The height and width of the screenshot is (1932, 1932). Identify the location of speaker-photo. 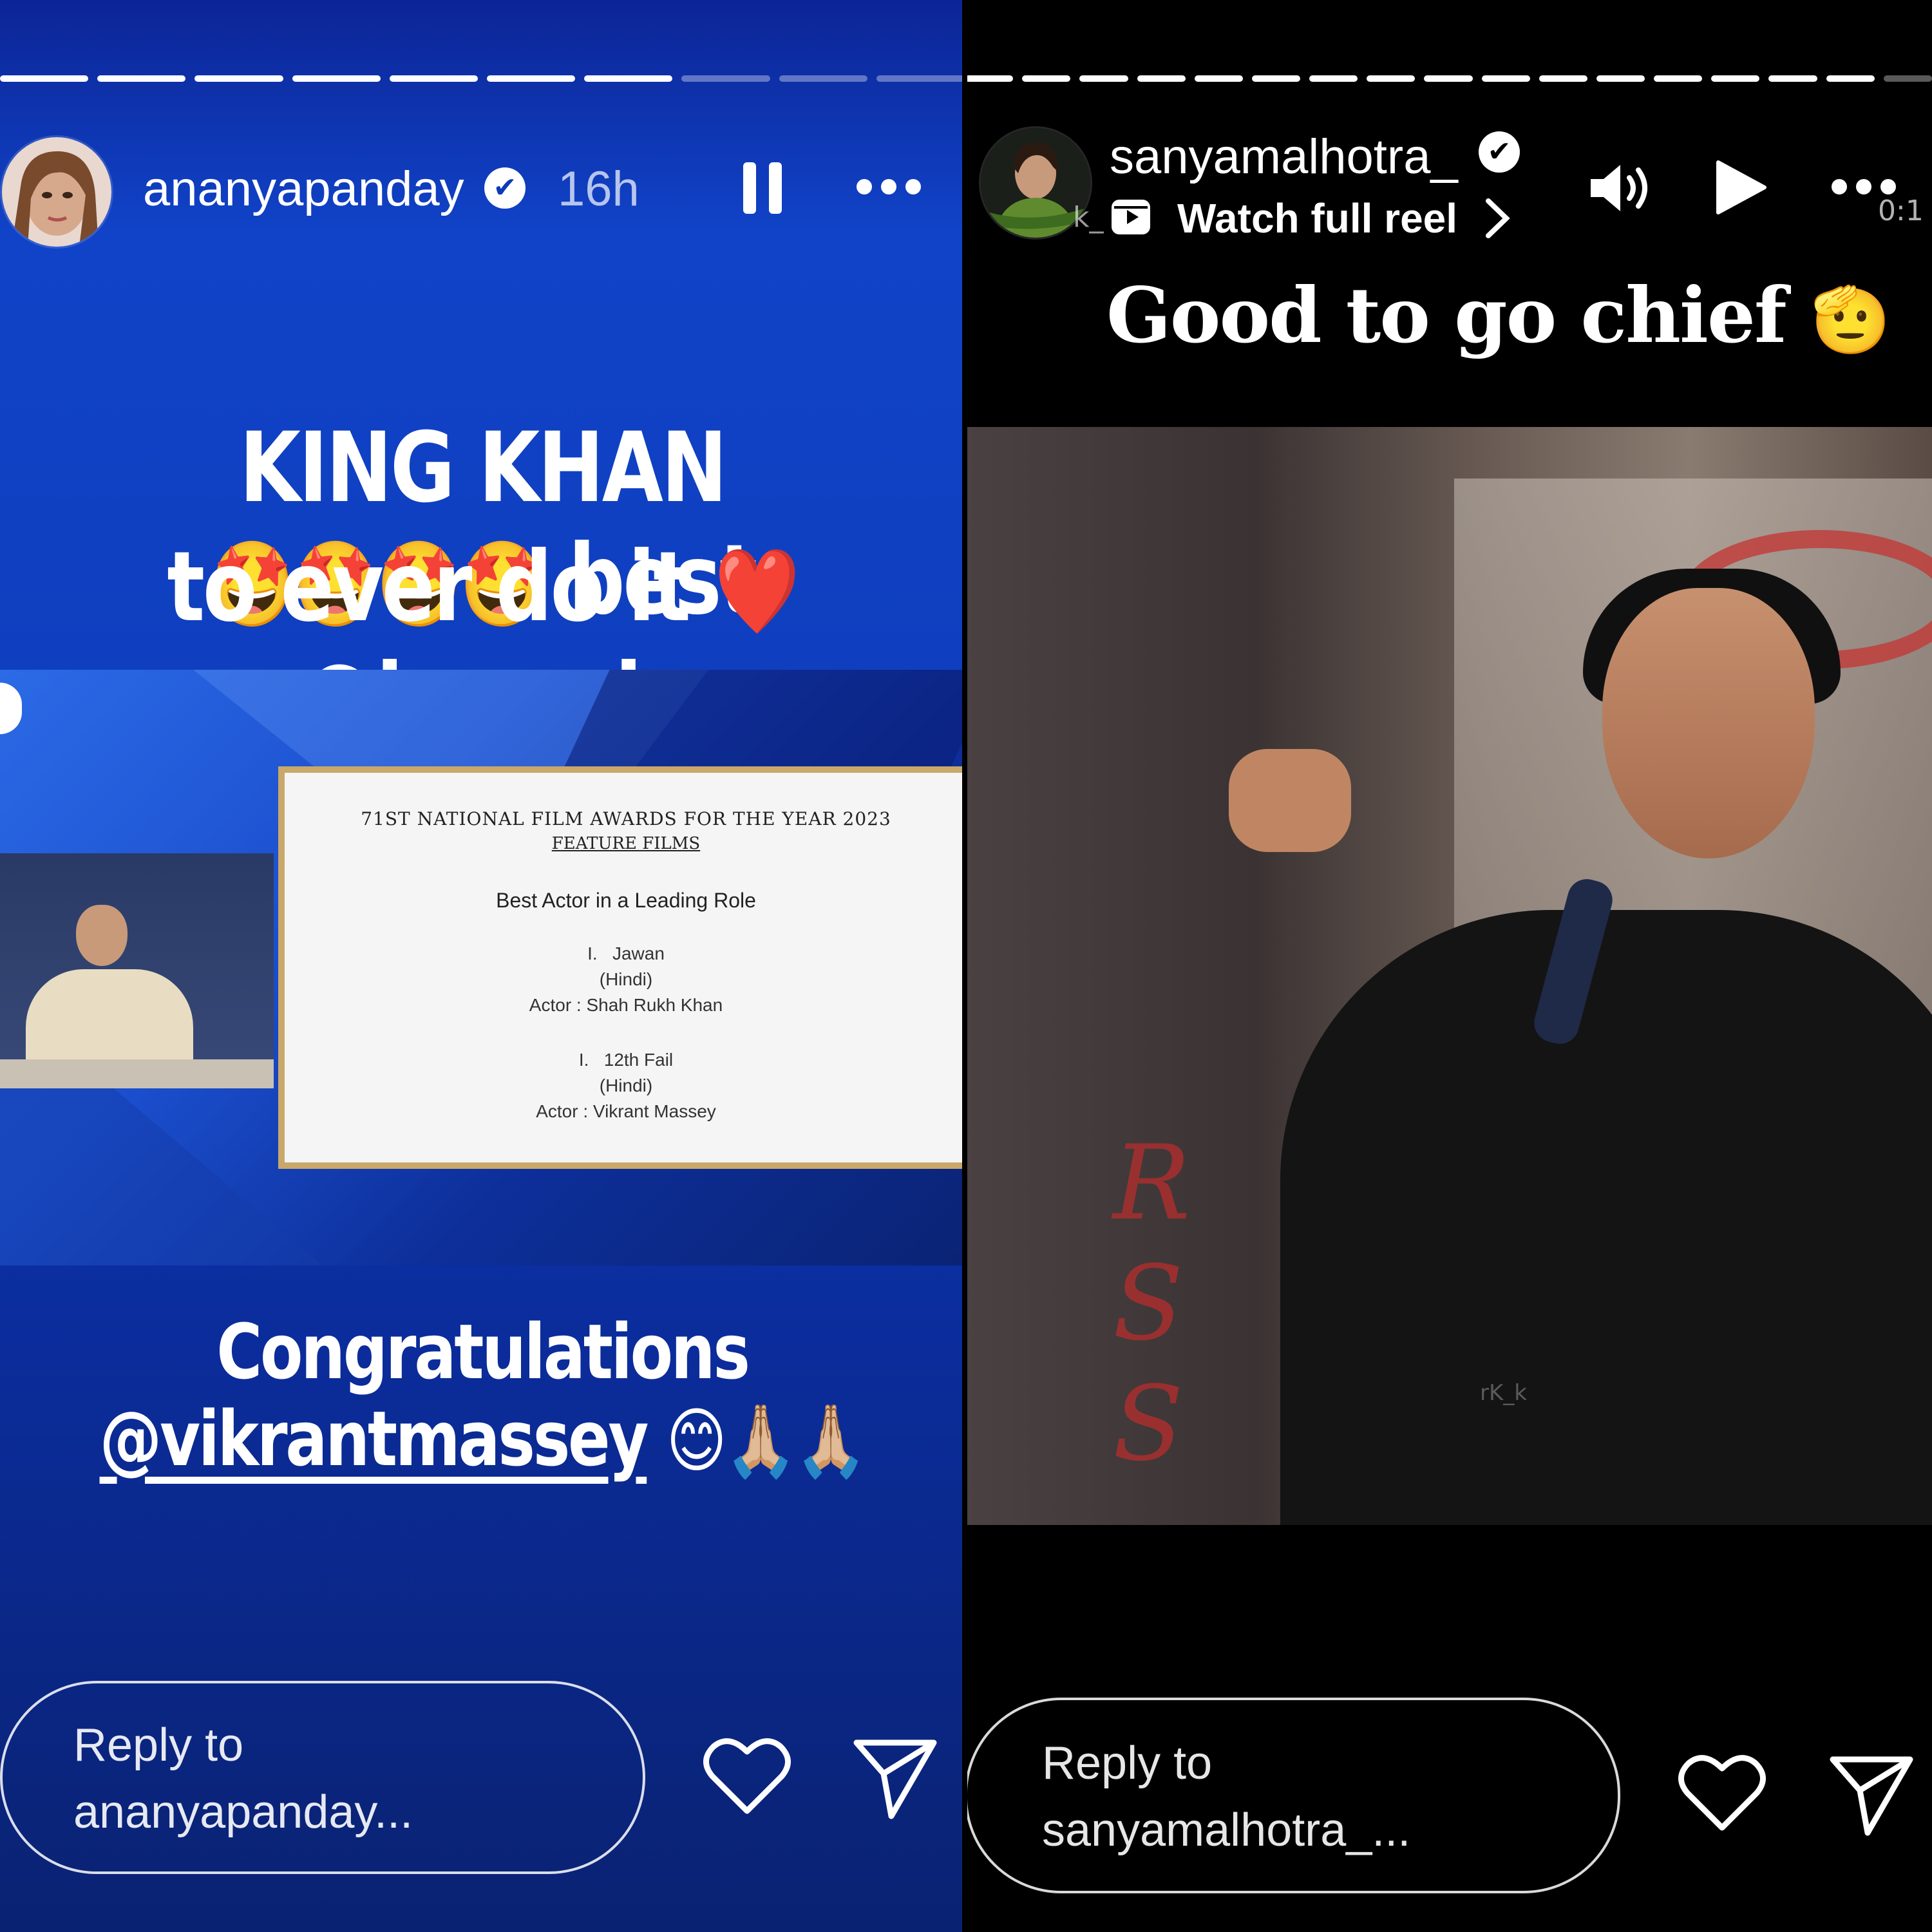
(137, 971).